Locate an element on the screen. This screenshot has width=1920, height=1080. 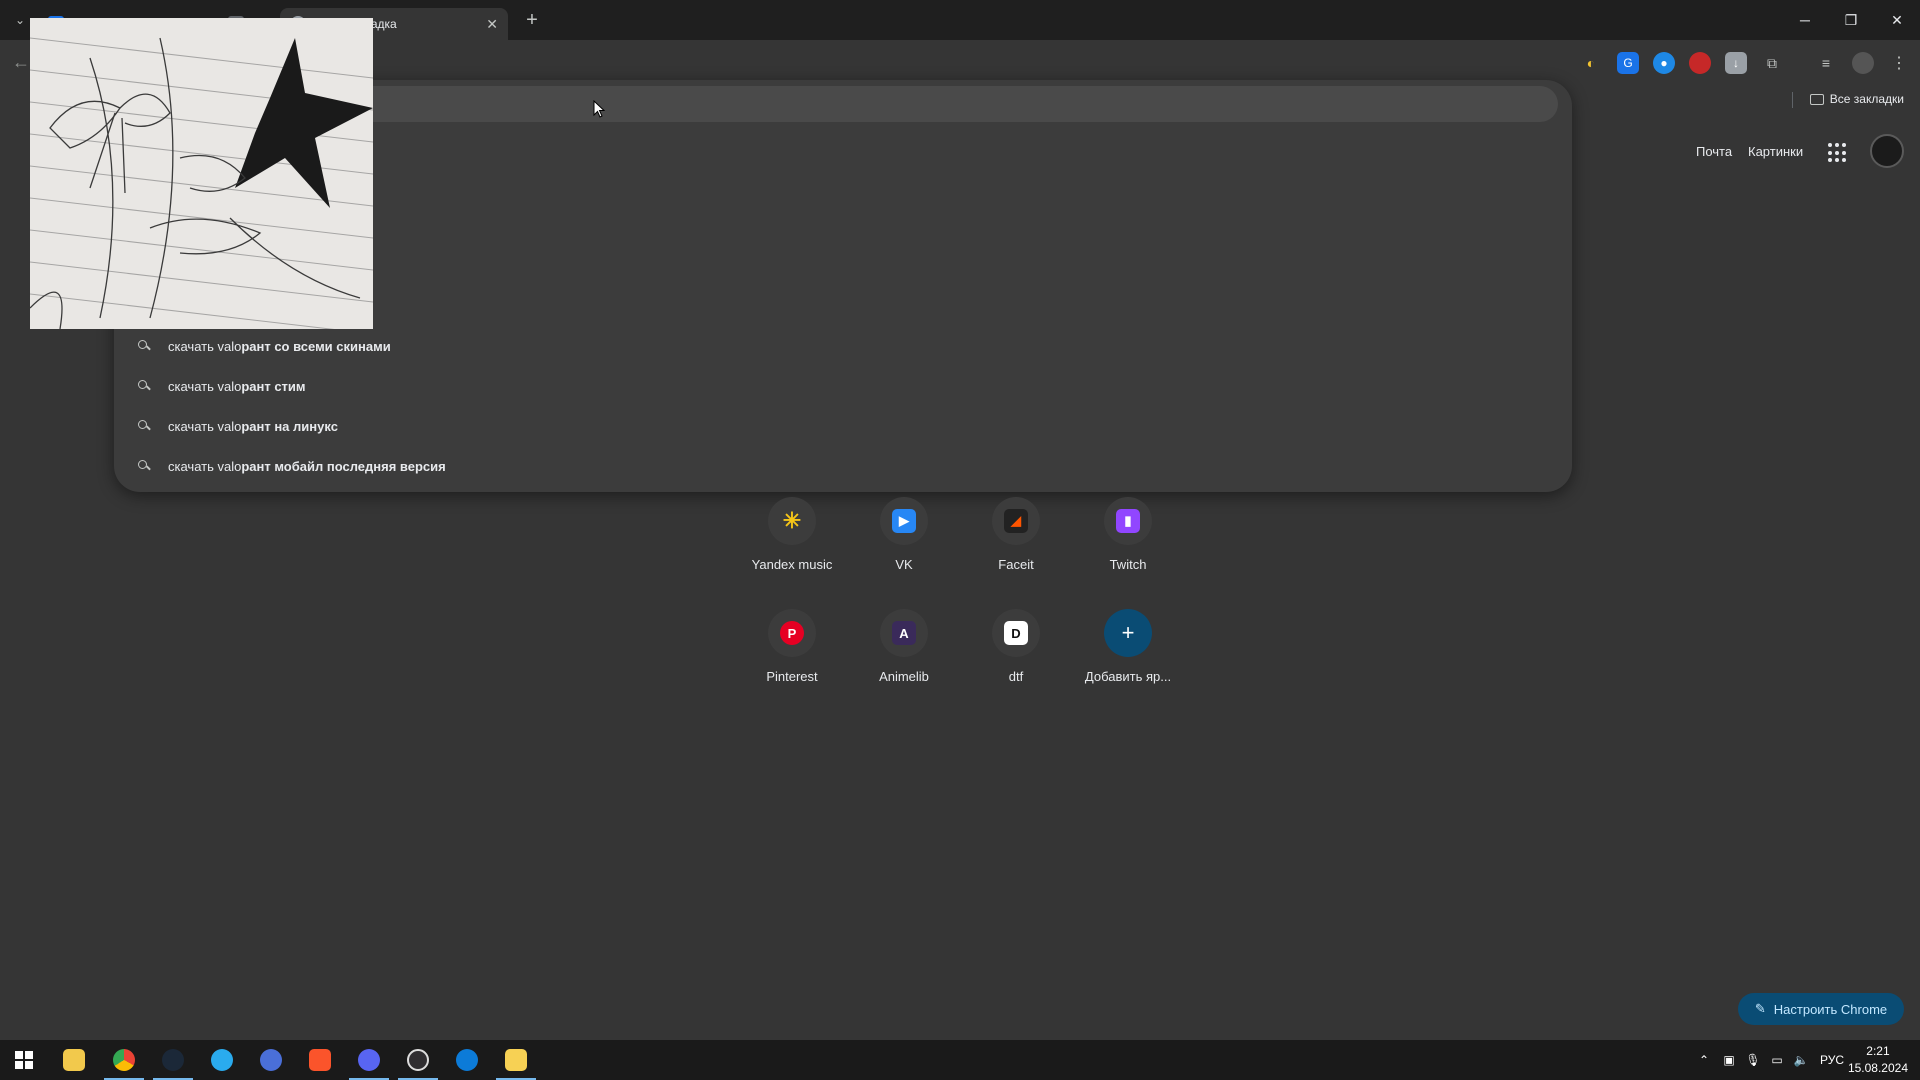
restore-icon: ❐ is located at coordinates (1851, 20).